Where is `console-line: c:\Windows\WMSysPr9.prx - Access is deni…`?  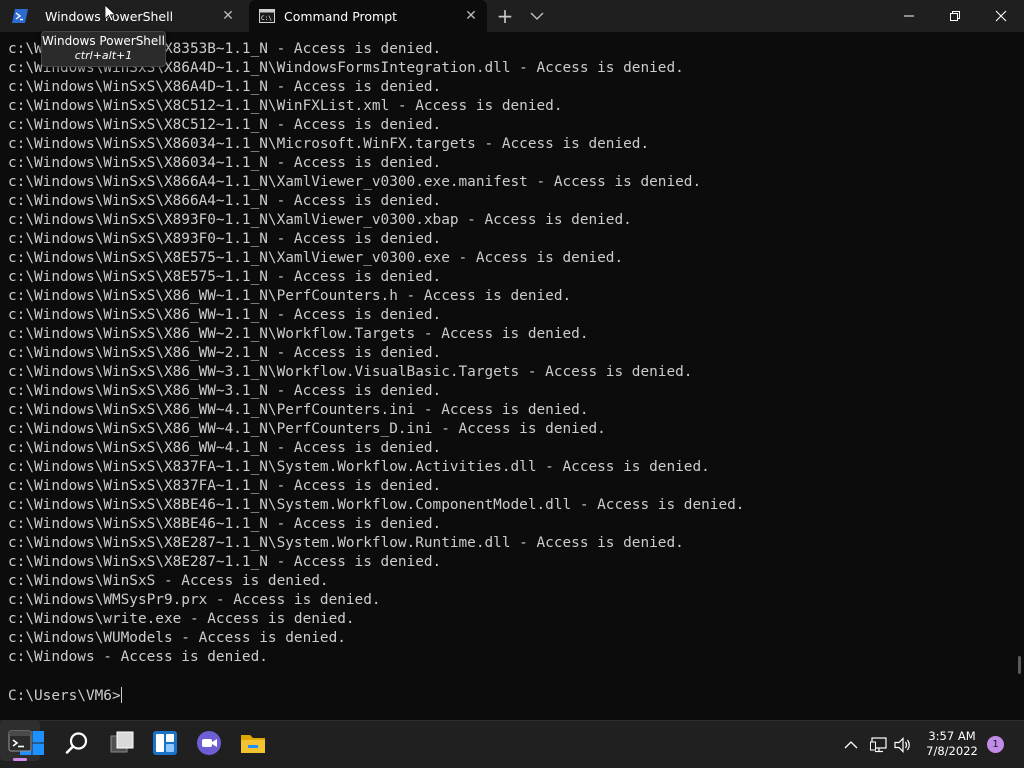
console-line: c:\Windows\WMSysPr9.prx - Access is deni… is located at coordinates (194, 600).